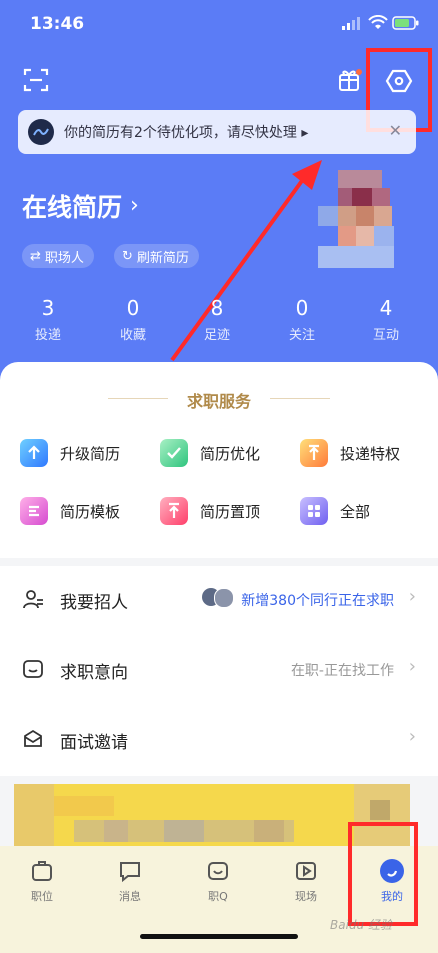 The width and height of the screenshot is (438, 953). I want to click on refresh-resume-label: 刷新简历, so click(162, 258).